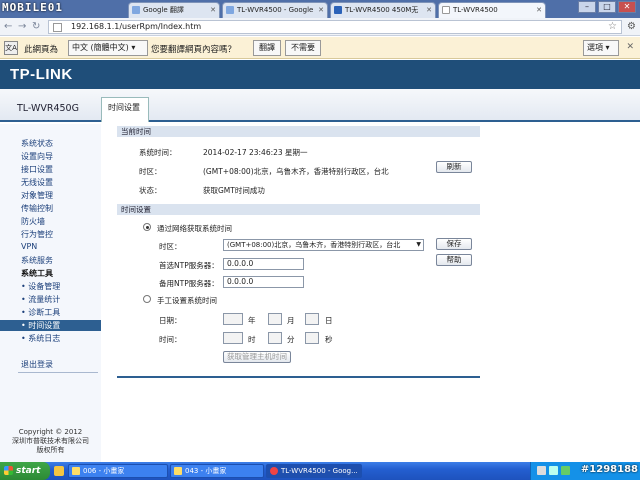 The width and height of the screenshot is (640, 480). What do you see at coordinates (40, 286) in the screenshot?
I see `sidebar-item-device-mgmt: • 设备管理` at bounding box center [40, 286].